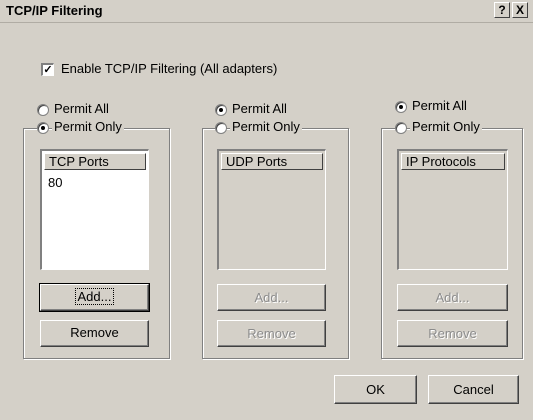 This screenshot has height=420, width=533. What do you see at coordinates (401, 107) in the screenshot?
I see `ip-permit-all-radio` at bounding box center [401, 107].